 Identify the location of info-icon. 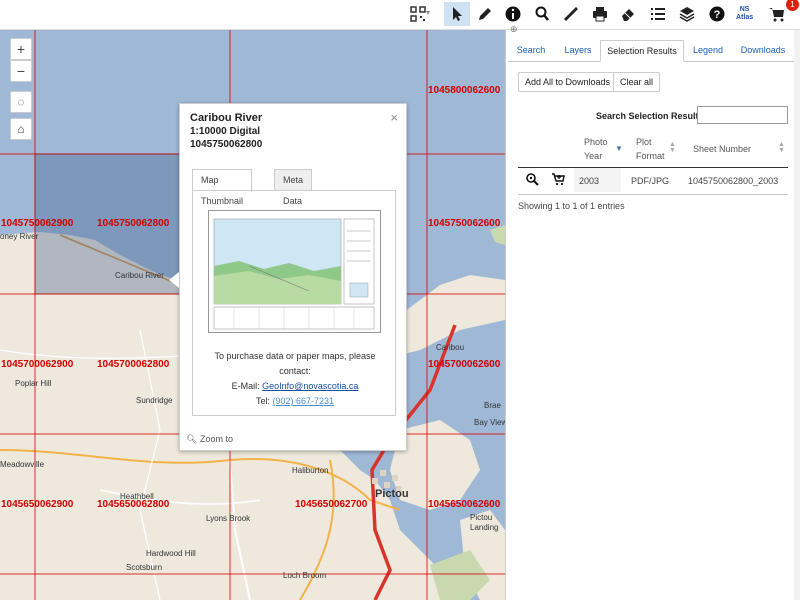
(513, 14).